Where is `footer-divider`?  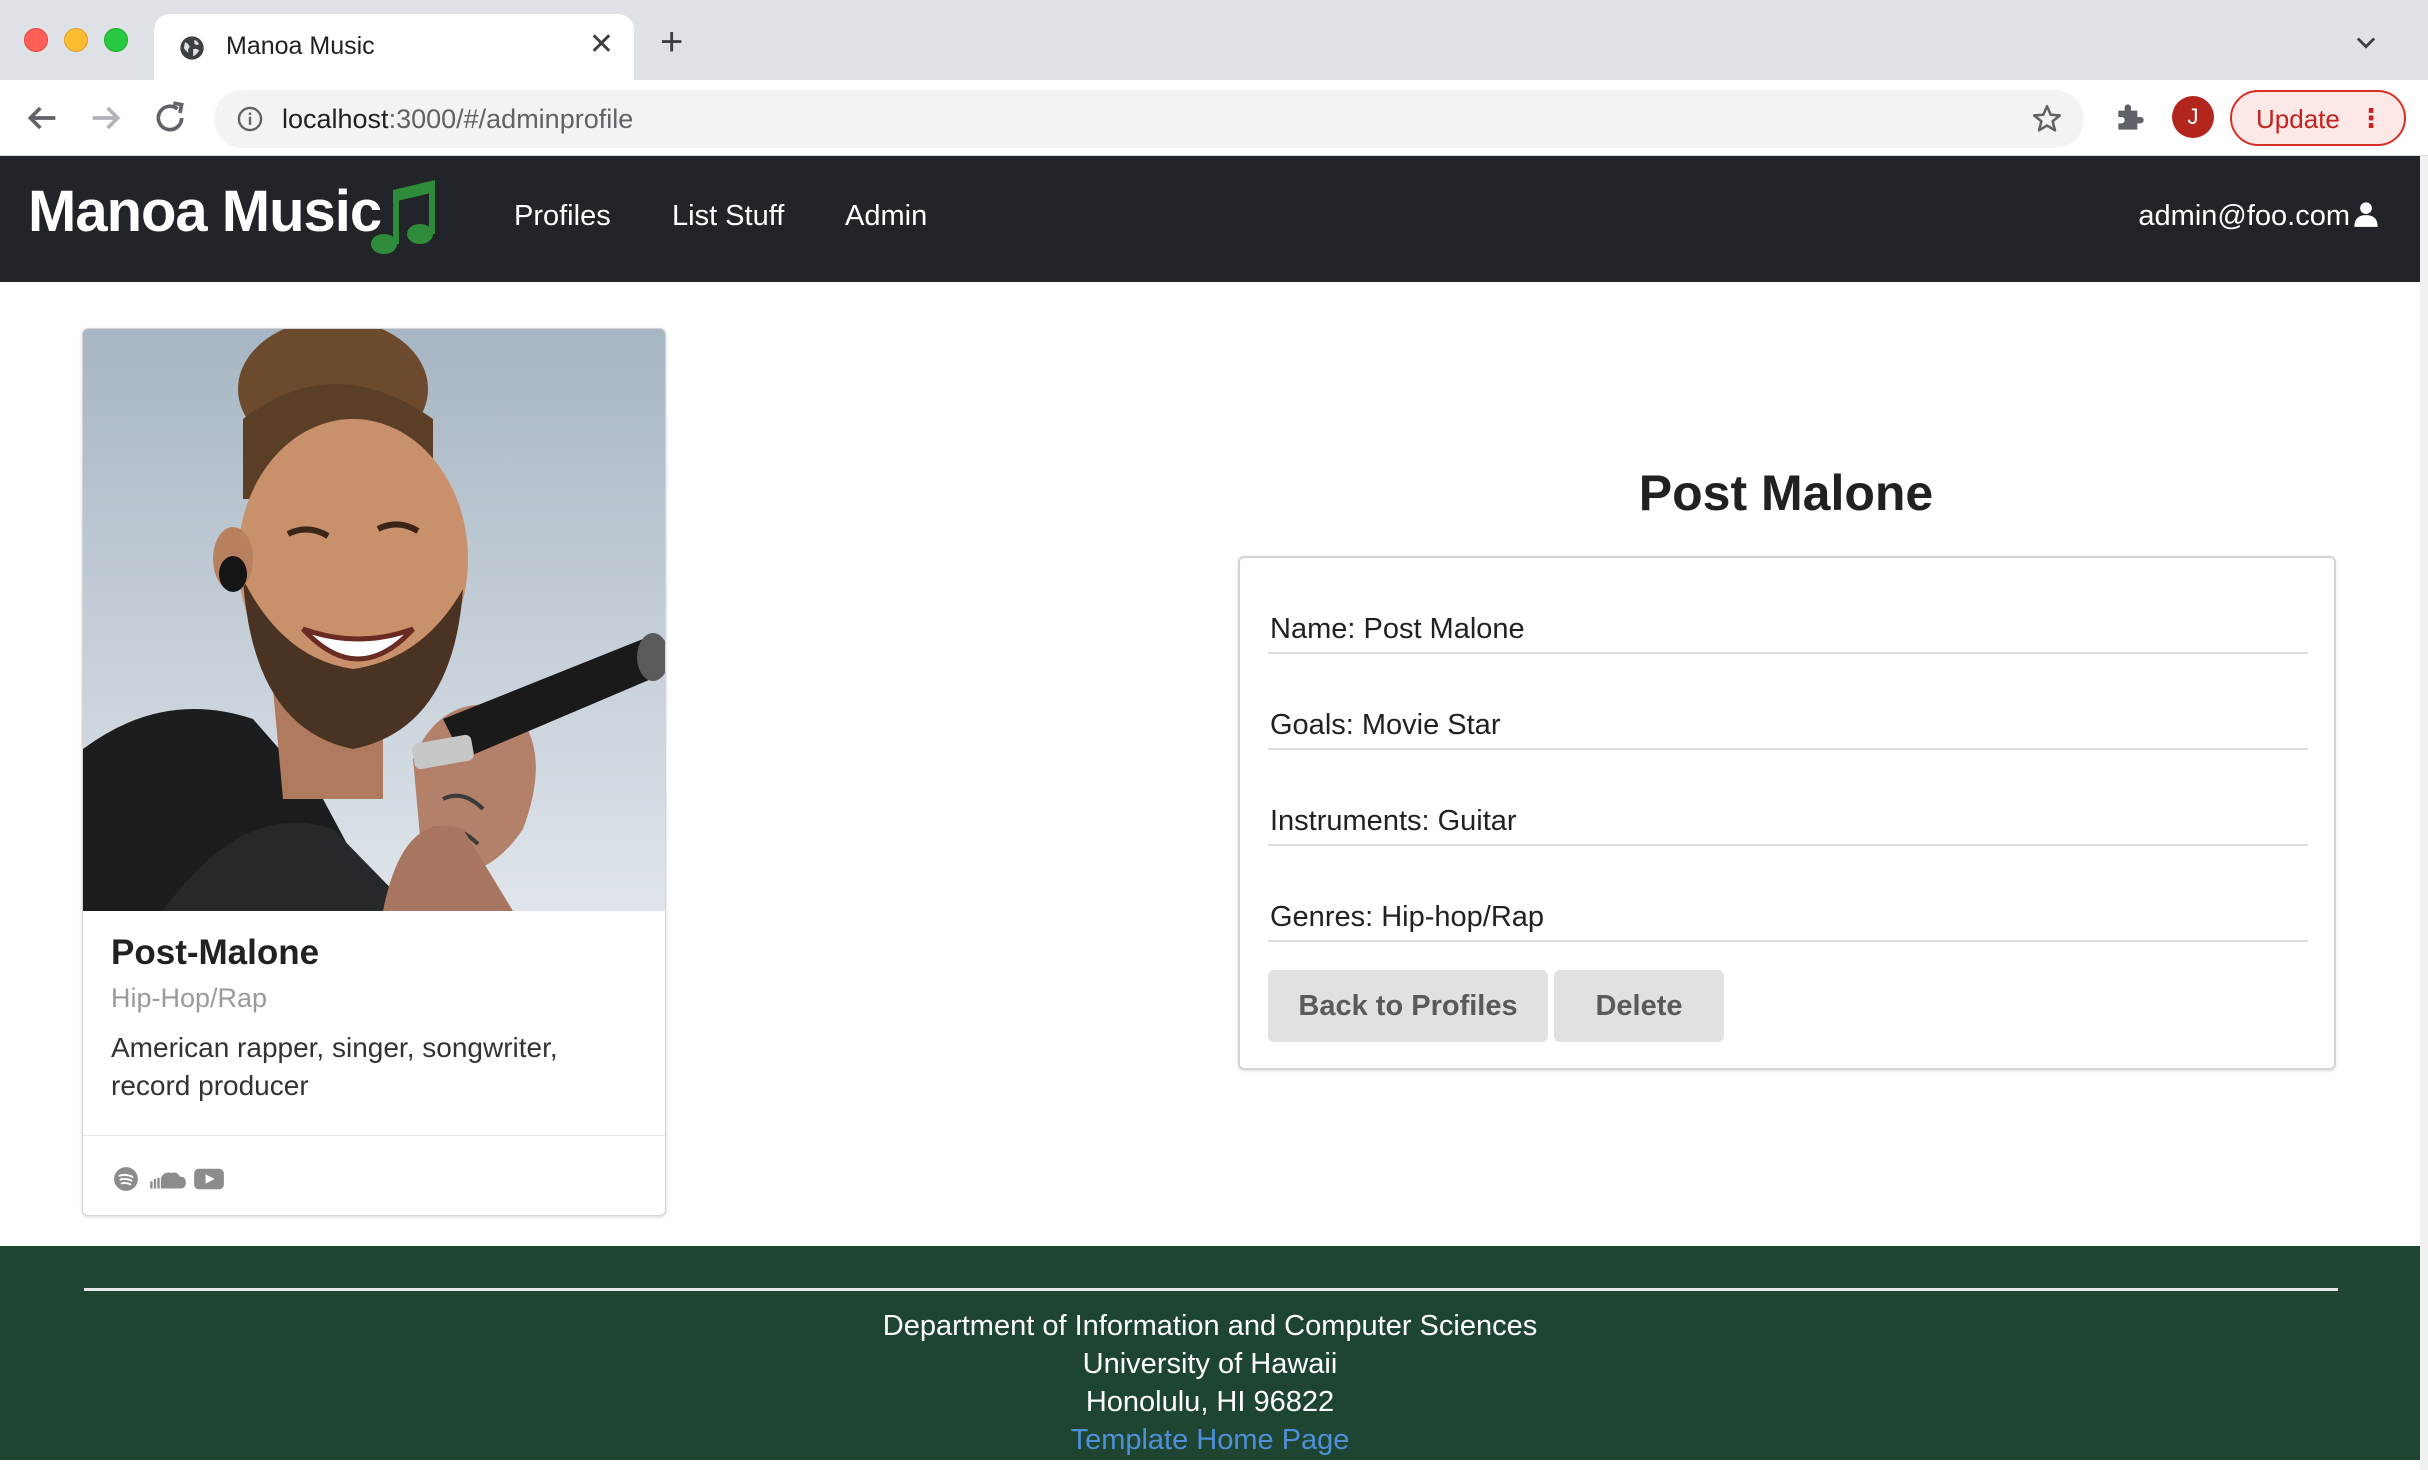
footer-divider is located at coordinates (1211, 1289).